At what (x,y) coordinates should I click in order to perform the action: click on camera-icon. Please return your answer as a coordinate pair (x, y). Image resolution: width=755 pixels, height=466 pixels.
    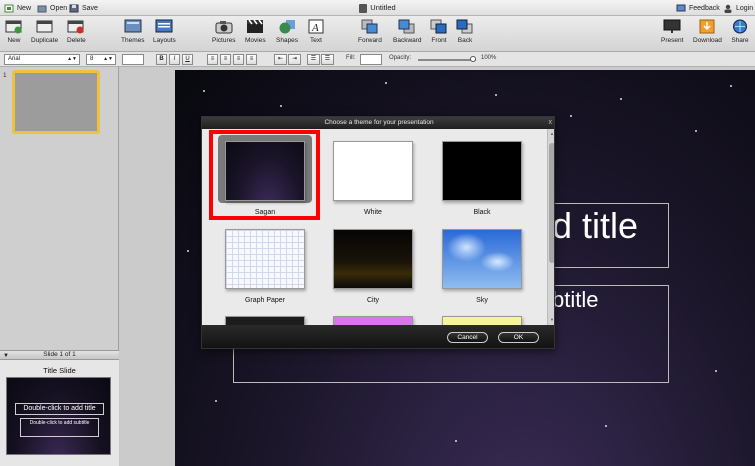
    Looking at the image, I should click on (224, 26).